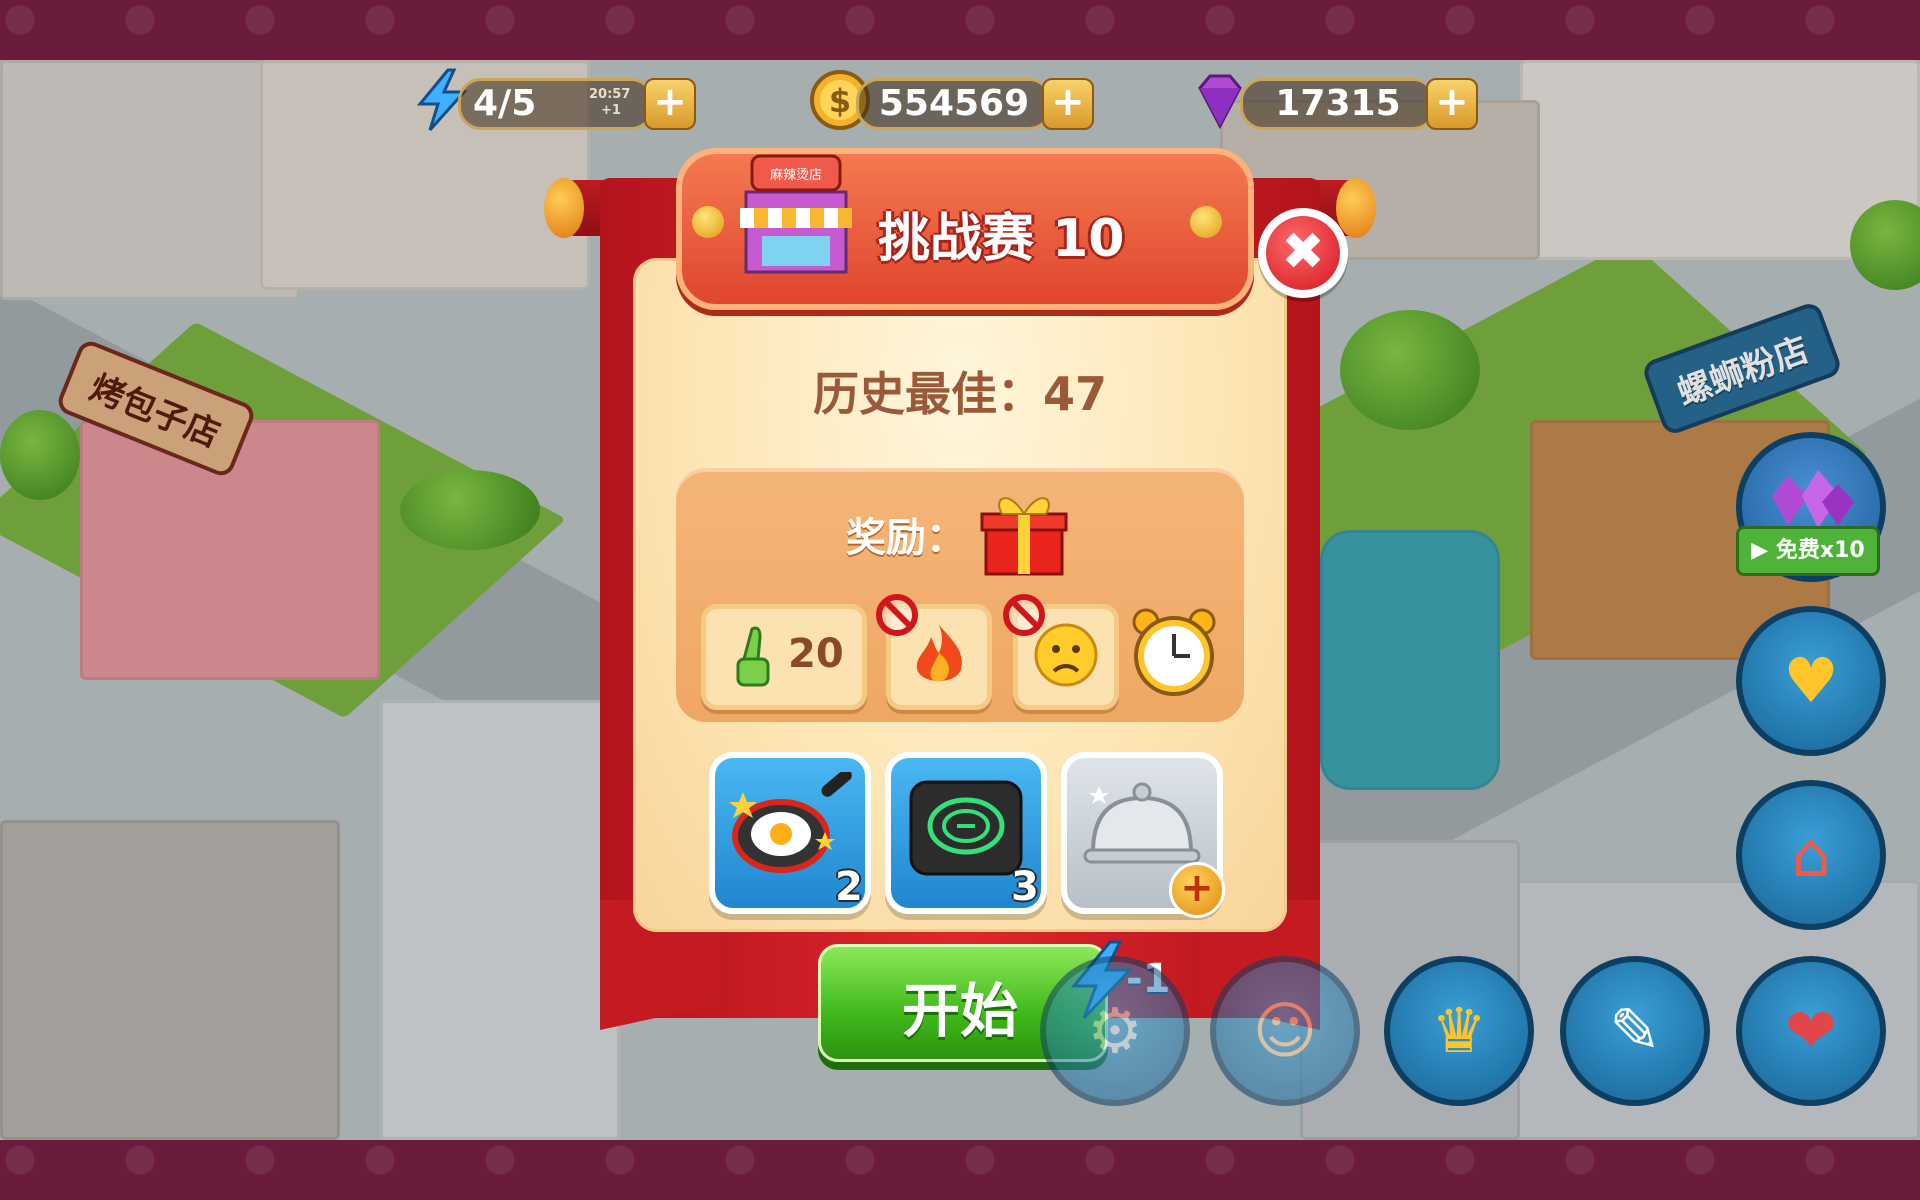 This screenshot has width=1920, height=1200. Describe the element at coordinates (1197, 890) in the screenshot. I see `add-booster-plus-icon: +` at that location.